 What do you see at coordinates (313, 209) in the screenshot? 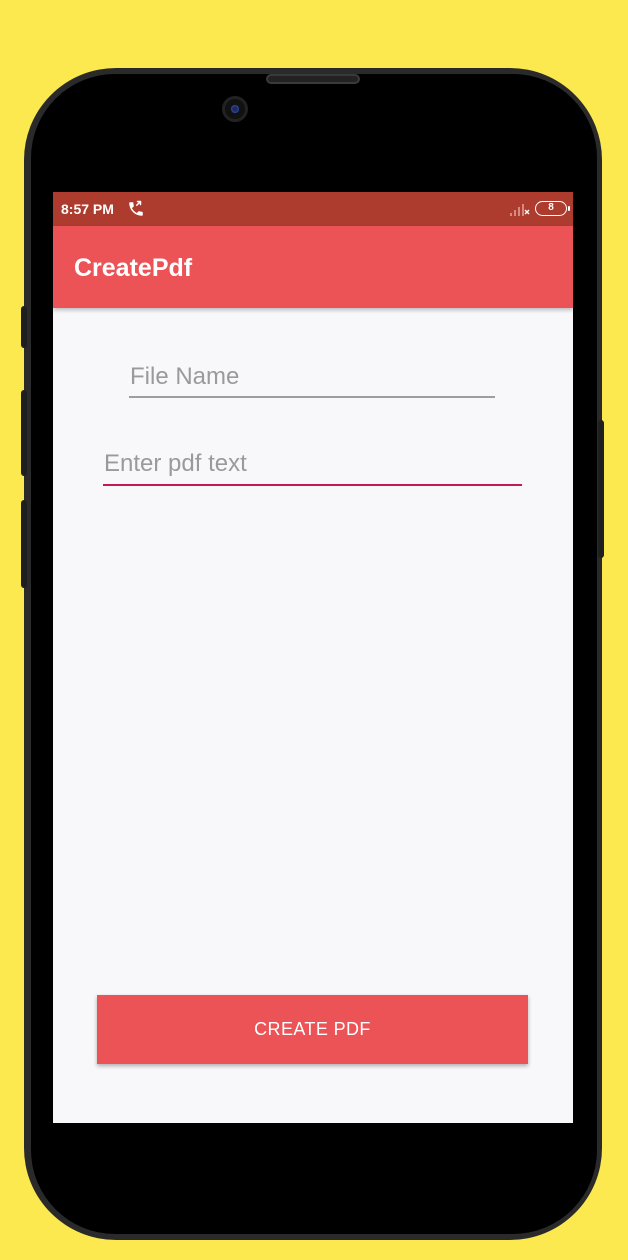
I see `status-bar: 8:57 PM 8` at bounding box center [313, 209].